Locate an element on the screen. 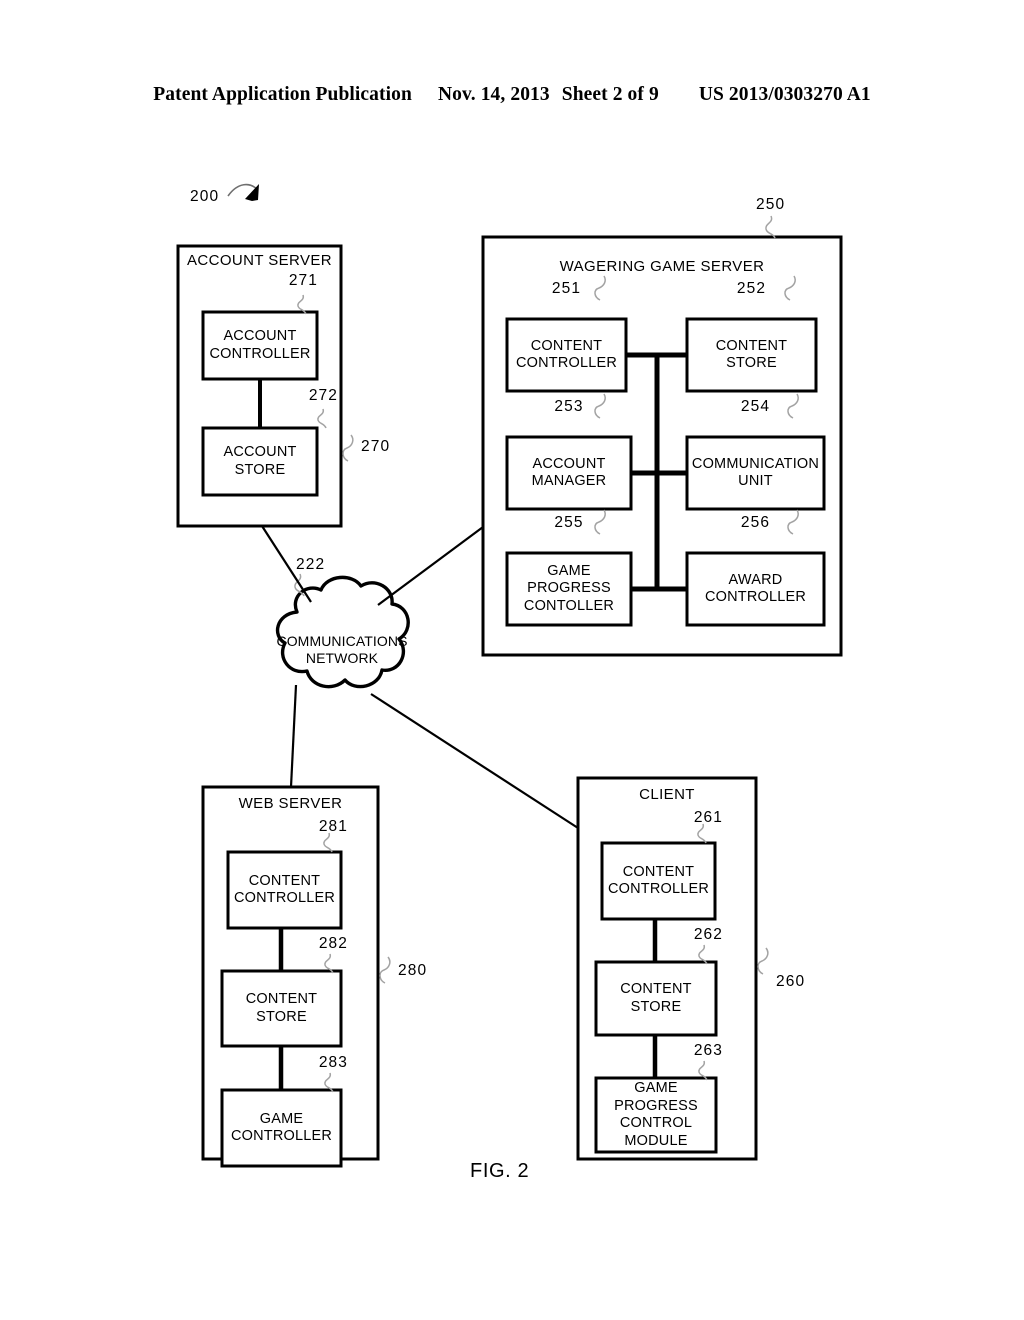  system-ref-200: 200 is located at coordinates (205, 196).